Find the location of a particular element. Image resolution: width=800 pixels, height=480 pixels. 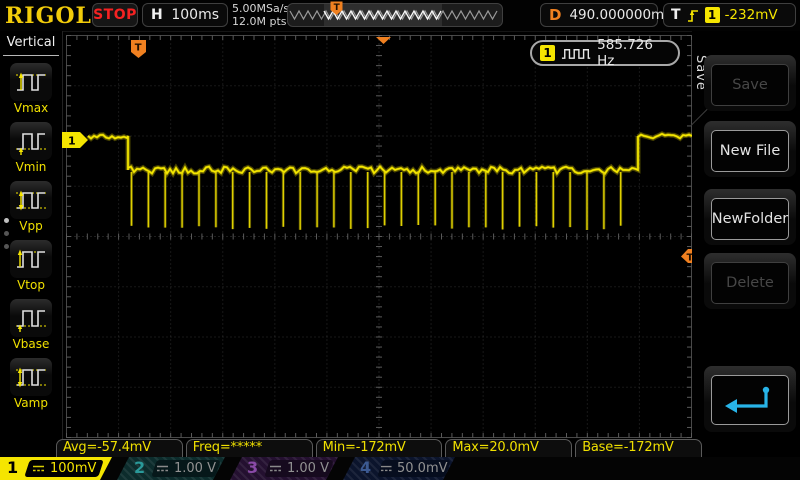

channel-4-indicator: 4 50.0mV is located at coordinates (399, 468).